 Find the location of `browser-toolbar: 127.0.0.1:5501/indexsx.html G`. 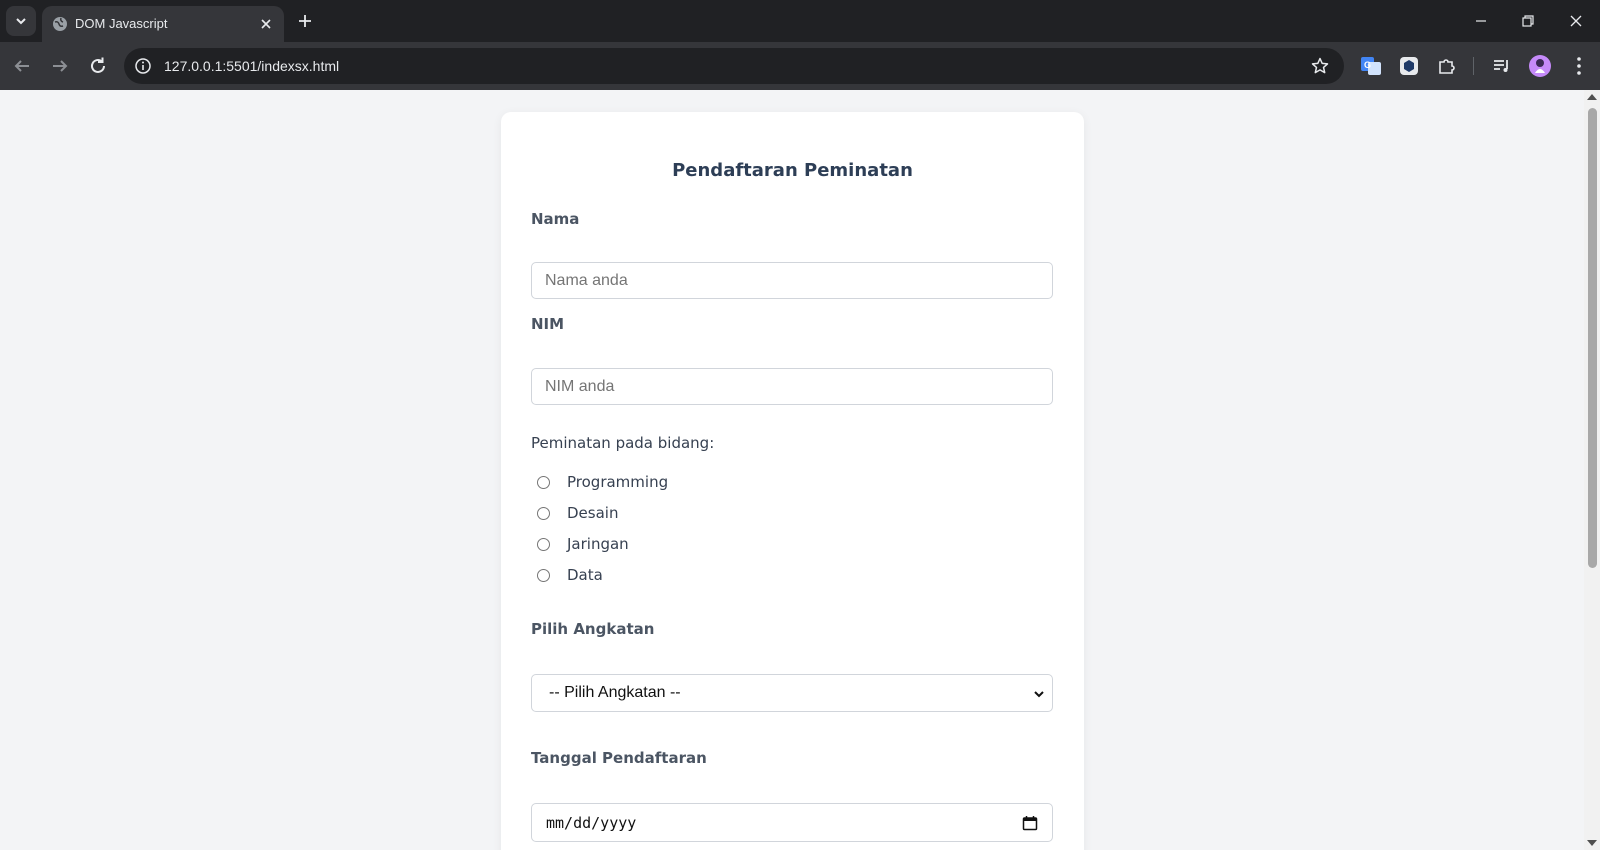

browser-toolbar: 127.0.0.1:5501/indexsx.html G is located at coordinates (800, 66).